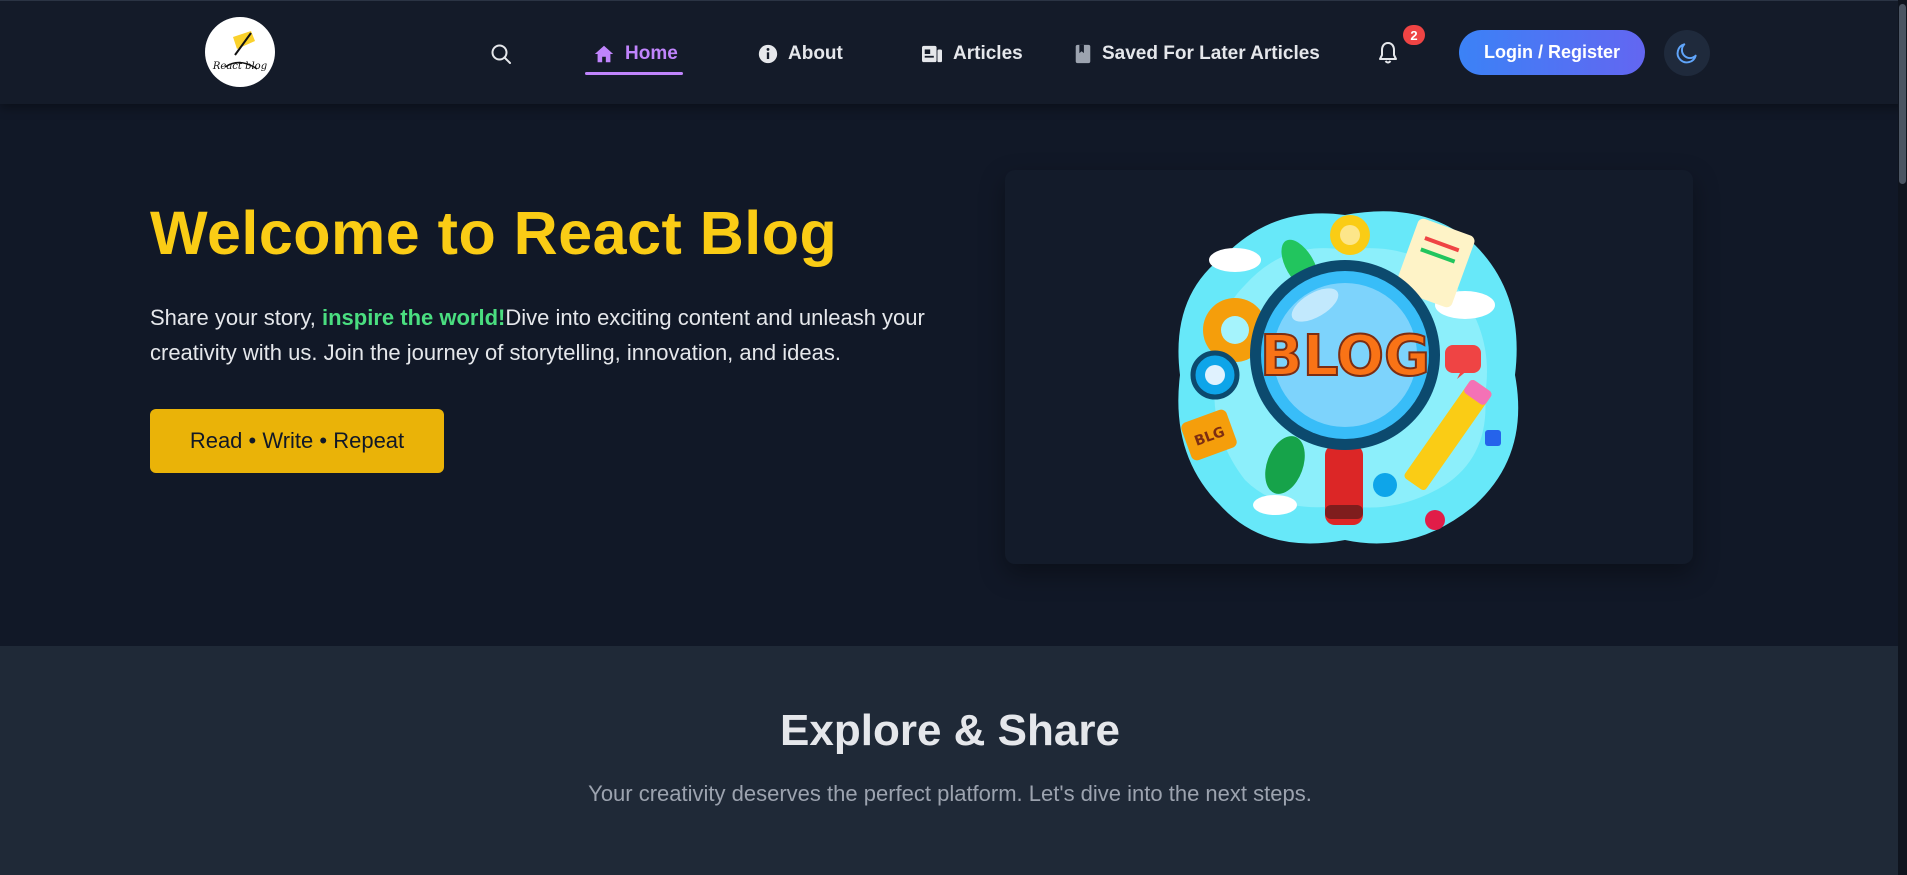 The width and height of the screenshot is (1907, 875). Describe the element at coordinates (1414, 35) in the screenshot. I see `notification-badge: 2` at that location.